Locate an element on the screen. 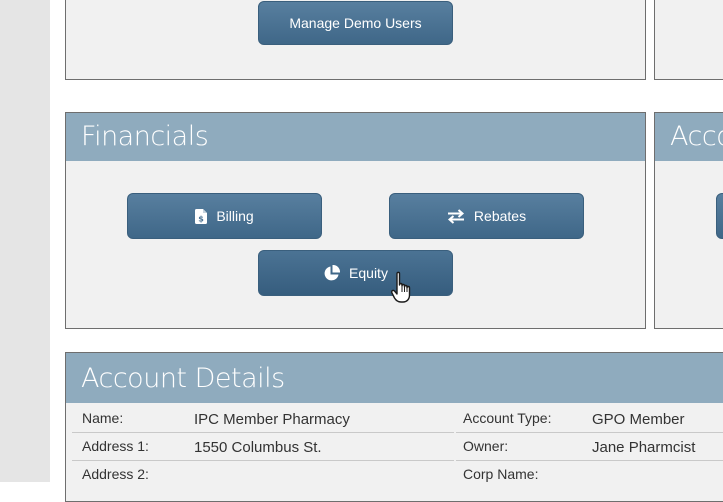 The height and width of the screenshot is (502, 723). invoice-dollar-icon: $ is located at coordinates (201, 216).